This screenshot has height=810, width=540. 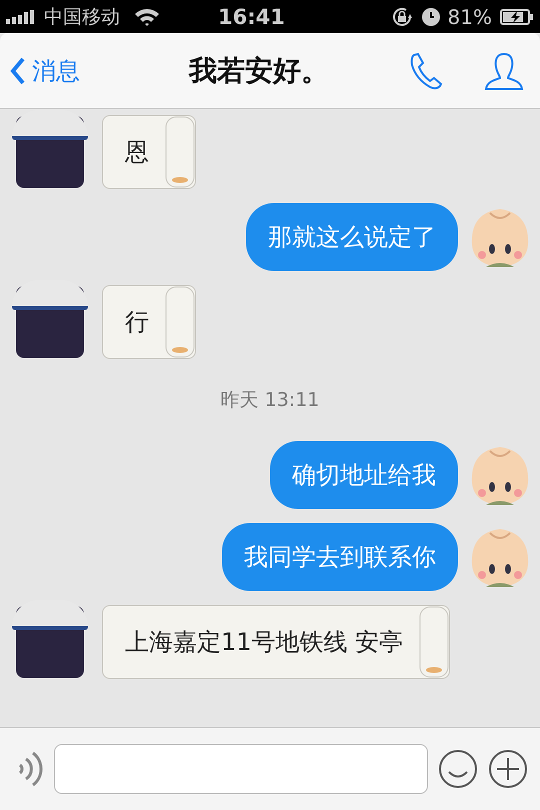 I want to click on battery-percent: 81%, so click(x=470, y=16).